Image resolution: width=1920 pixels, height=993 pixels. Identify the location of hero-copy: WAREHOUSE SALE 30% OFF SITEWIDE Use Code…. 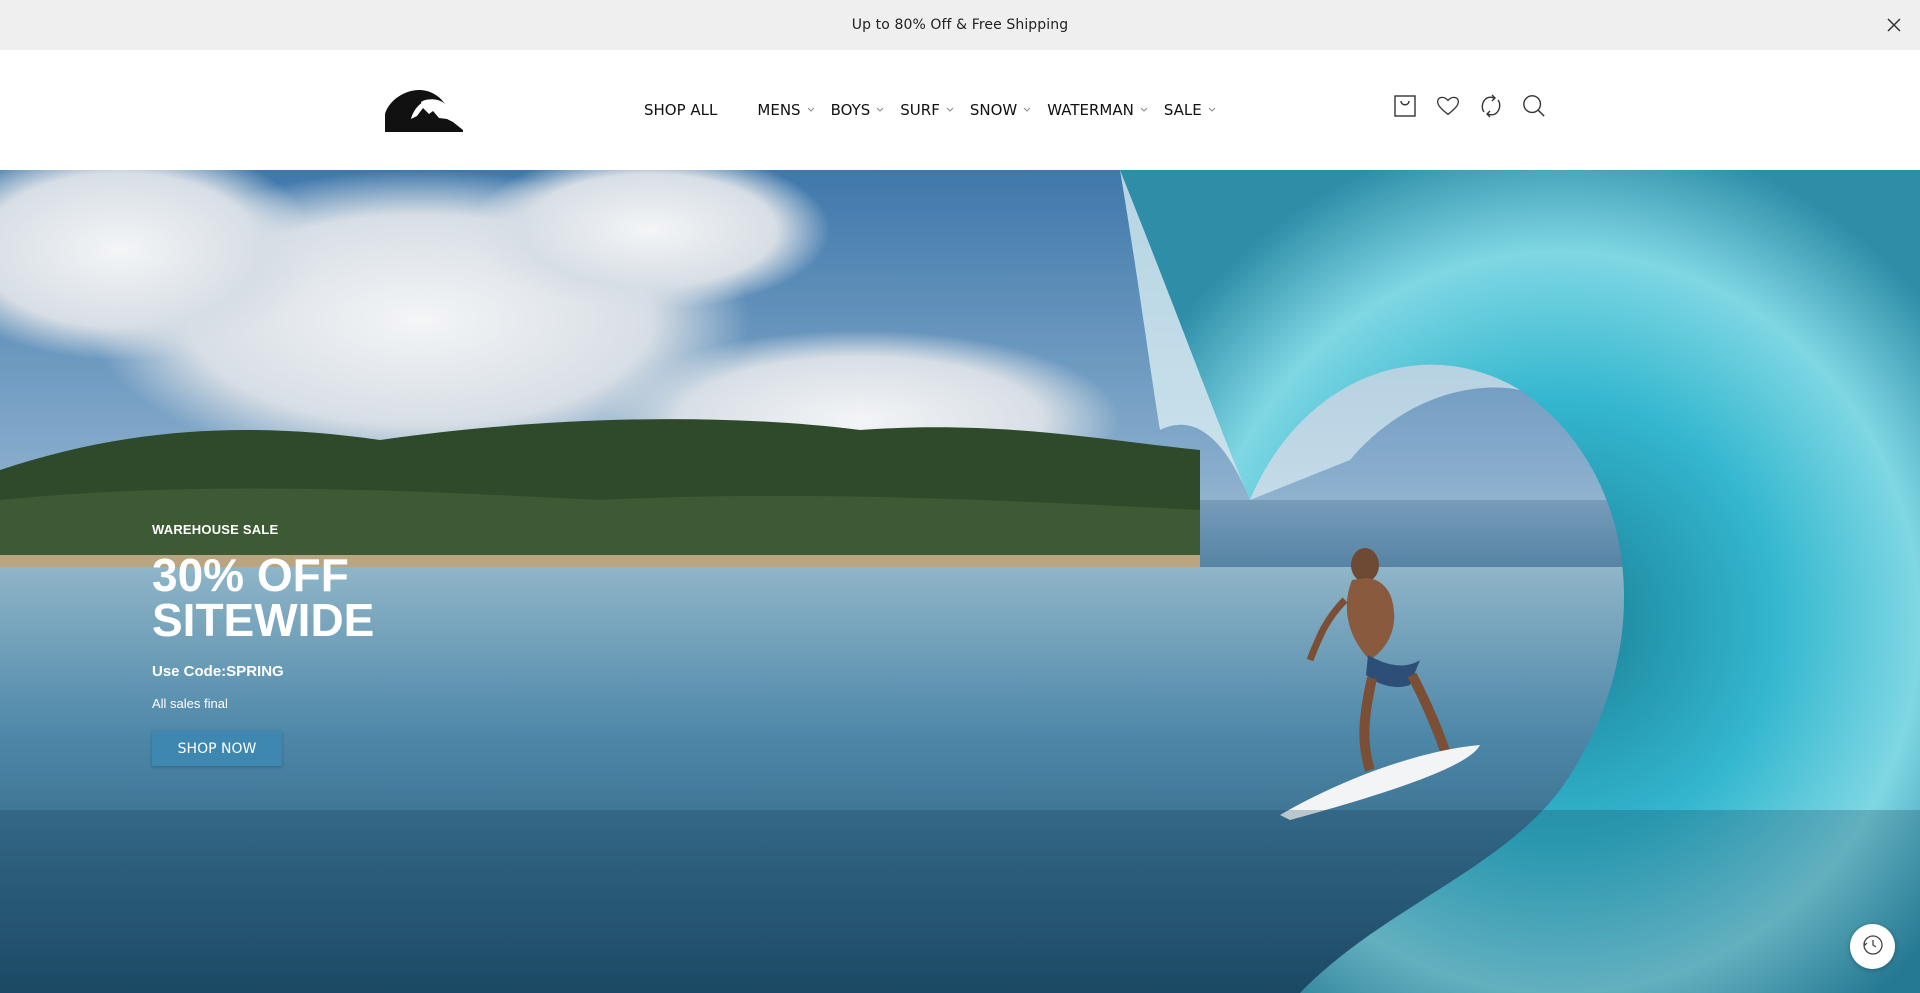
(312, 644).